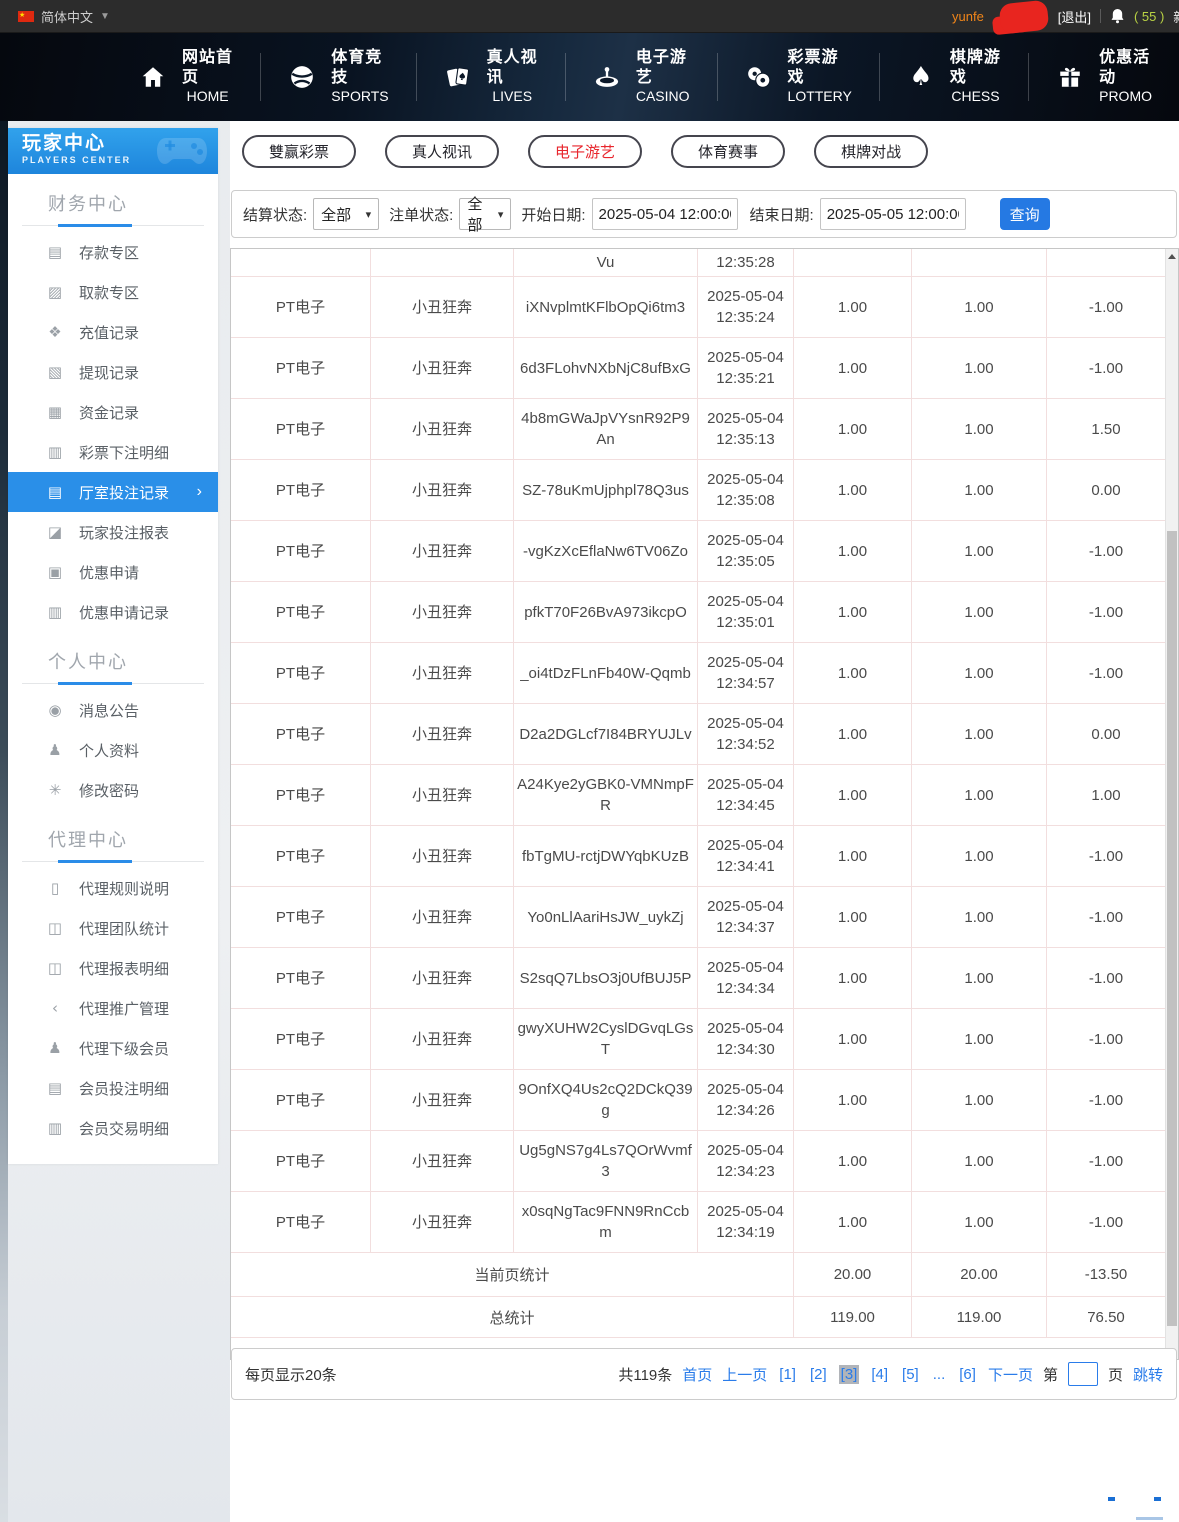 The image size is (1179, 1522). I want to click on scroll-up-arrow, so click(1172, 256).